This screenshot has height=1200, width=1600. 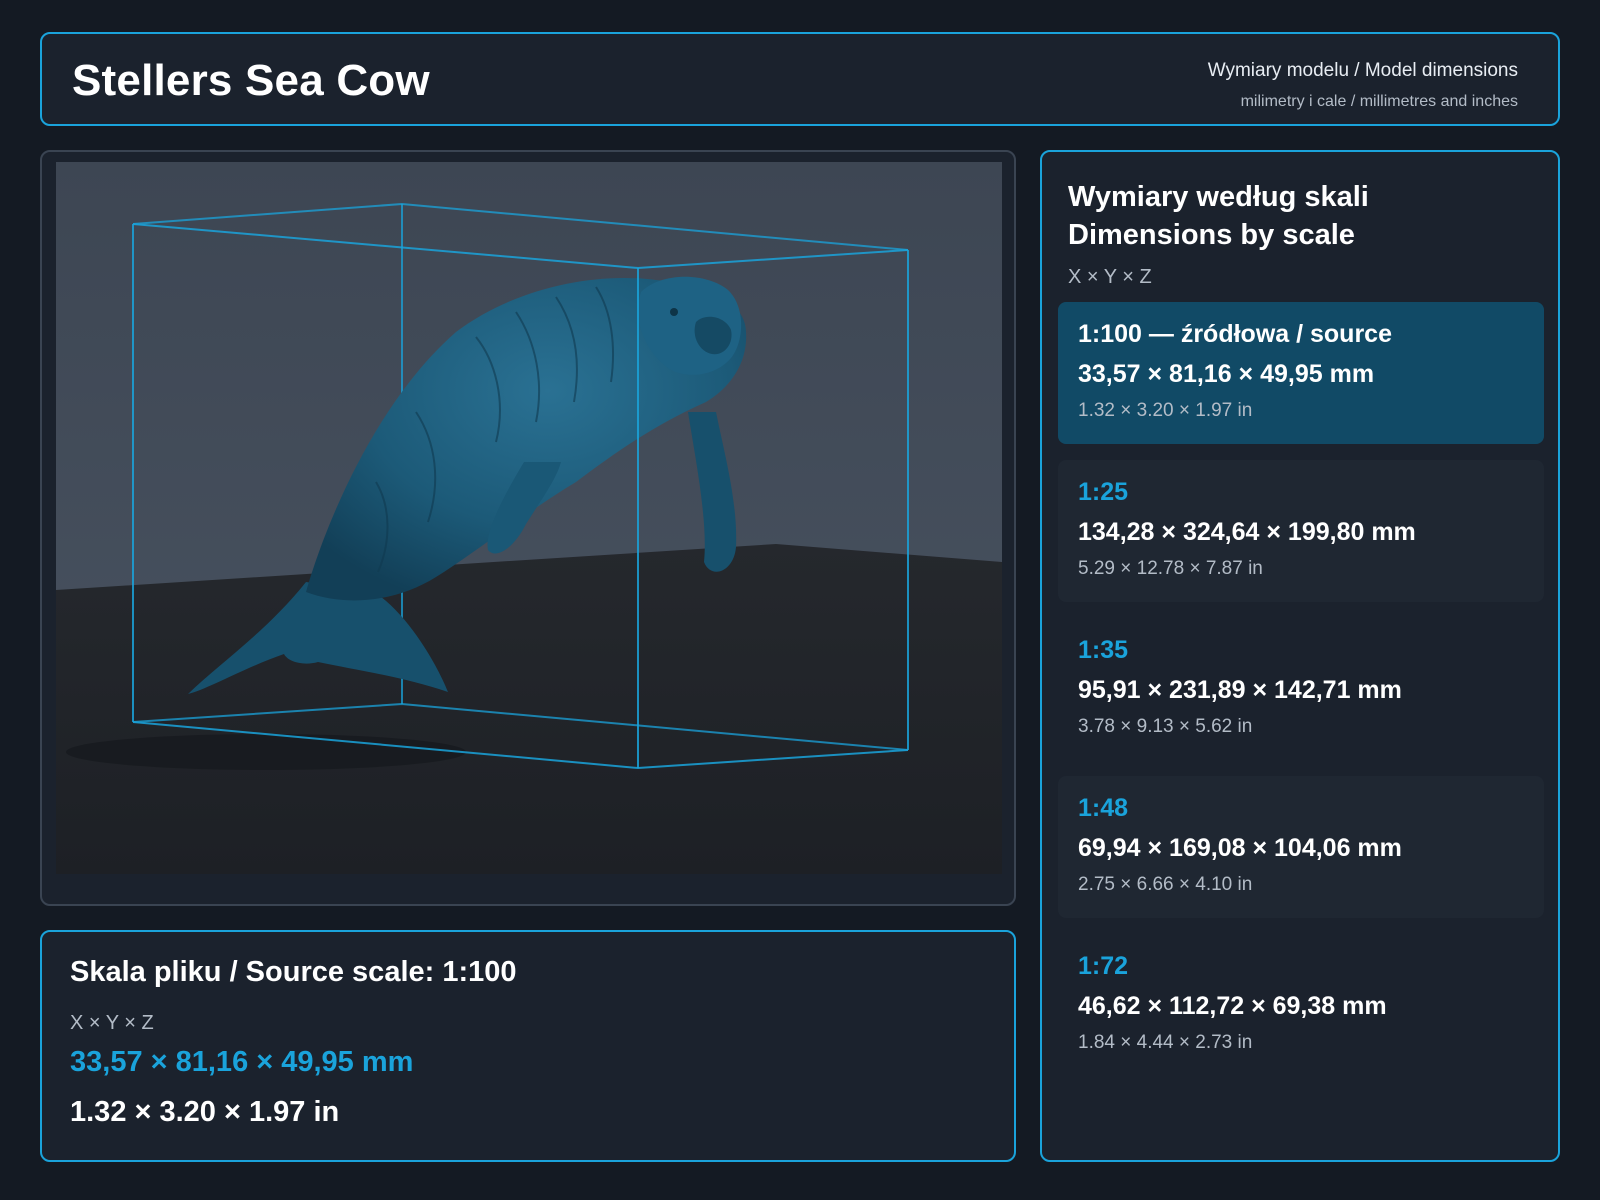 What do you see at coordinates (1103, 492) in the screenshot?
I see `scale-label: 1:25` at bounding box center [1103, 492].